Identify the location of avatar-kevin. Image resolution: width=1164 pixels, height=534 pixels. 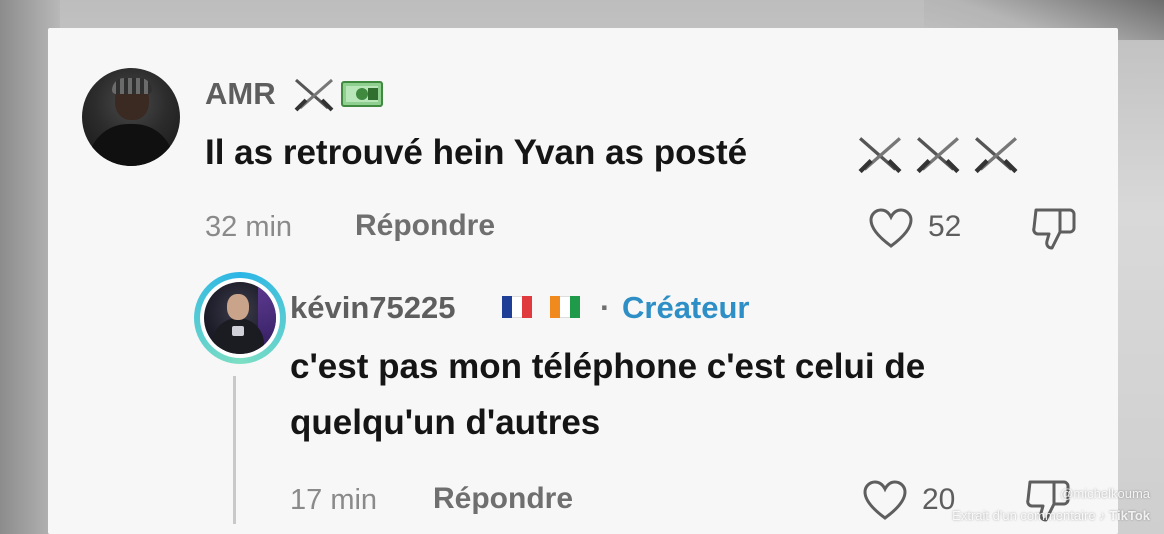
(240, 318).